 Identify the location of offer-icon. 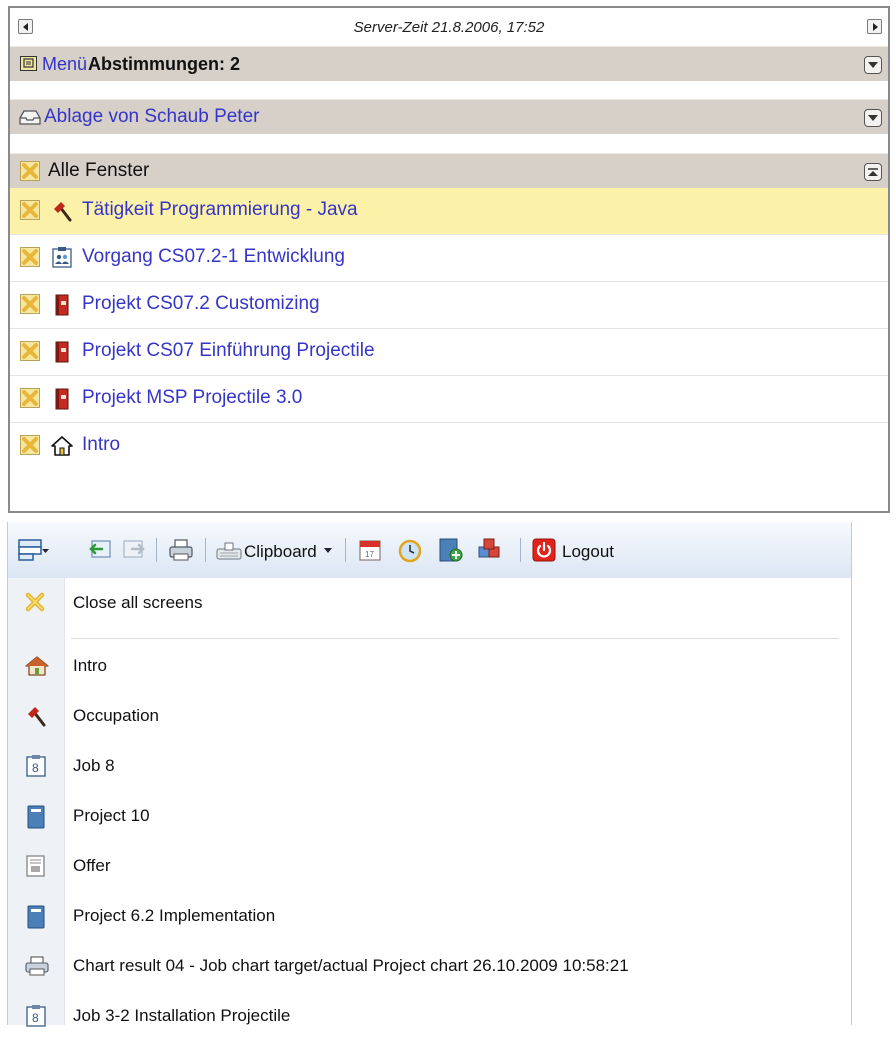
(35, 866).